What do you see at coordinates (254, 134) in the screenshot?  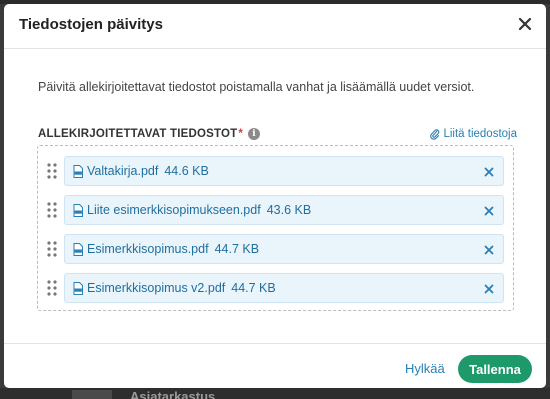 I see `info-icon: i` at bounding box center [254, 134].